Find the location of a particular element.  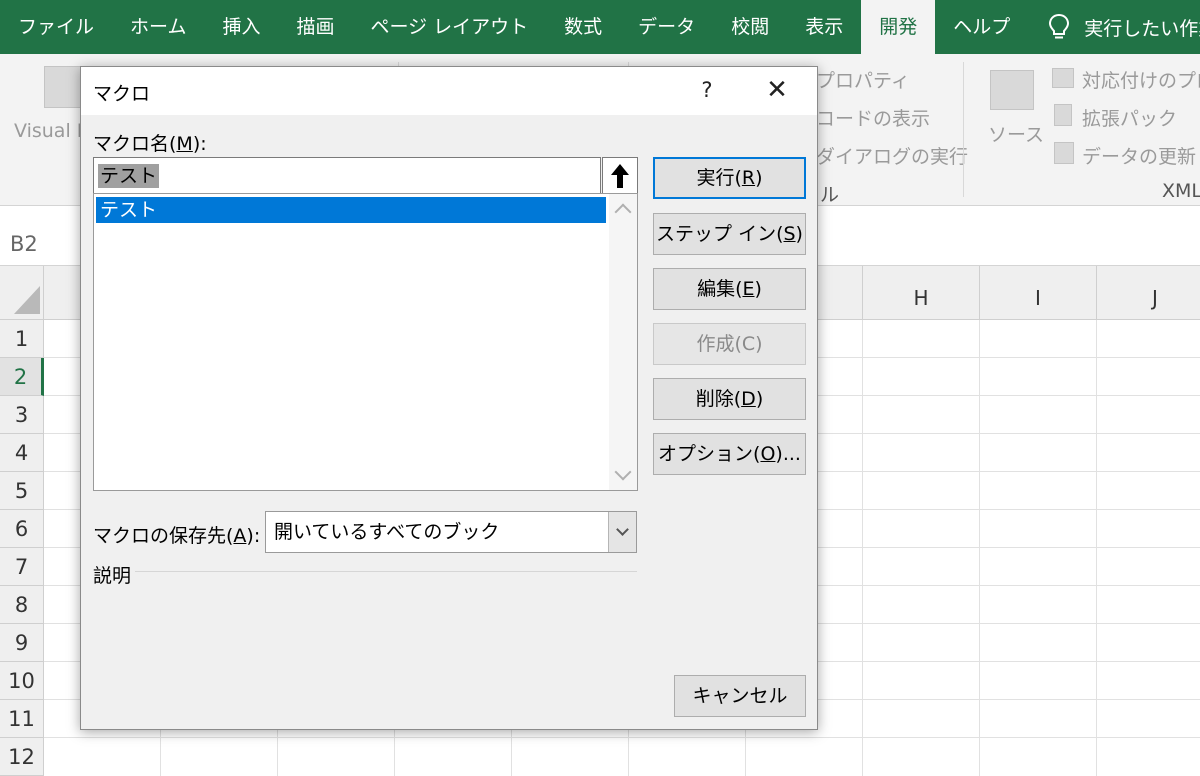

dropdown-button is located at coordinates (622, 532).